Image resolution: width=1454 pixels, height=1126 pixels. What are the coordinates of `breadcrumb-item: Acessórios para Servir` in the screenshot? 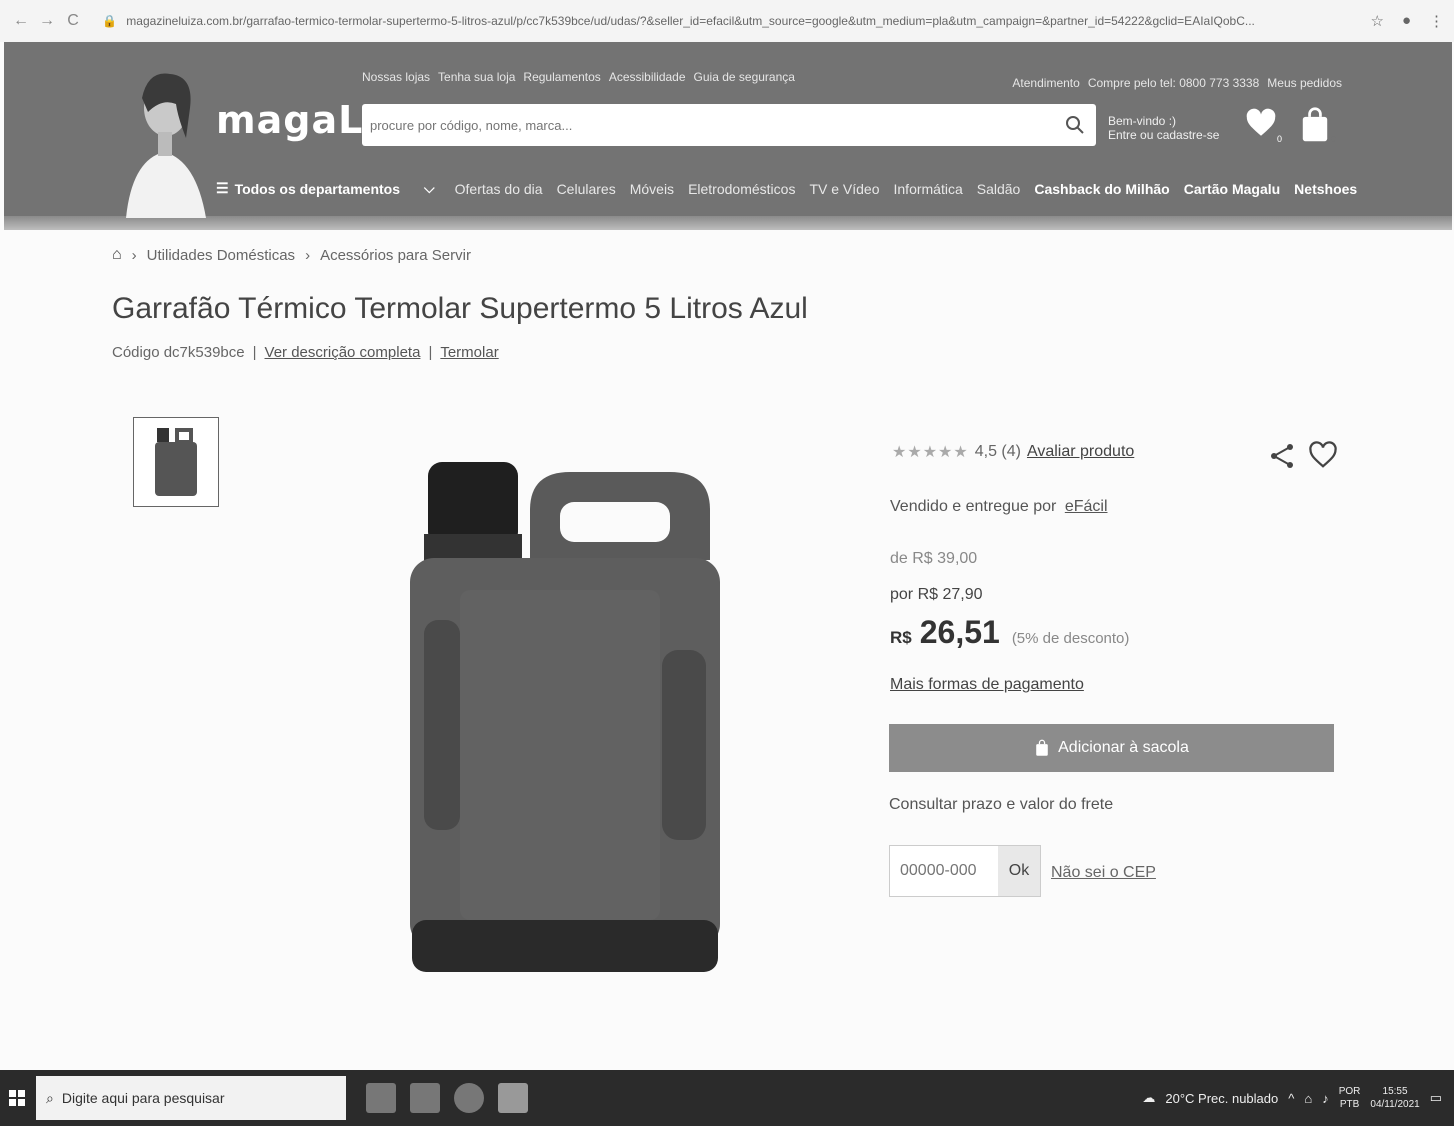 It's located at (395, 255).